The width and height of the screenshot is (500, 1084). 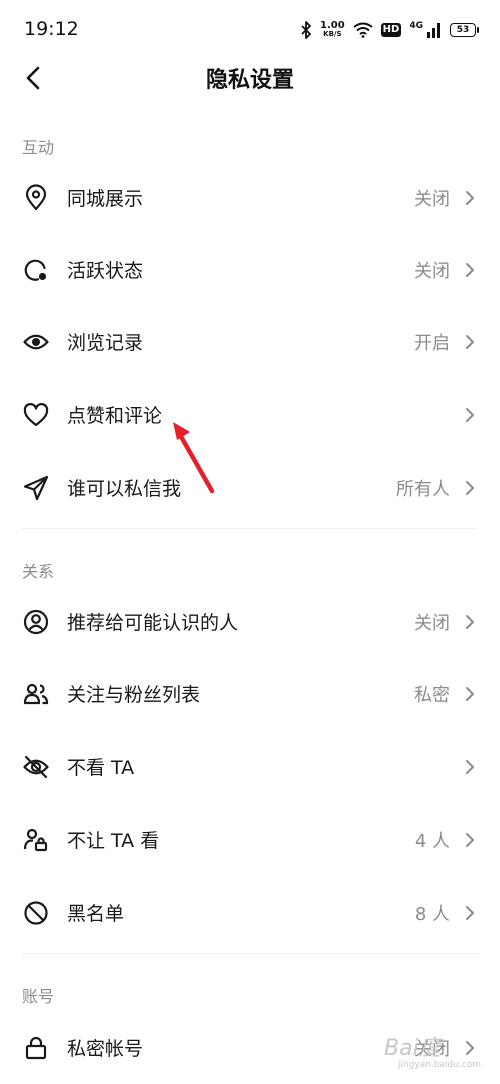 What do you see at coordinates (250, 488) in the screenshot?
I see `row-who-can-message: 谁可以私信我 所有人` at bounding box center [250, 488].